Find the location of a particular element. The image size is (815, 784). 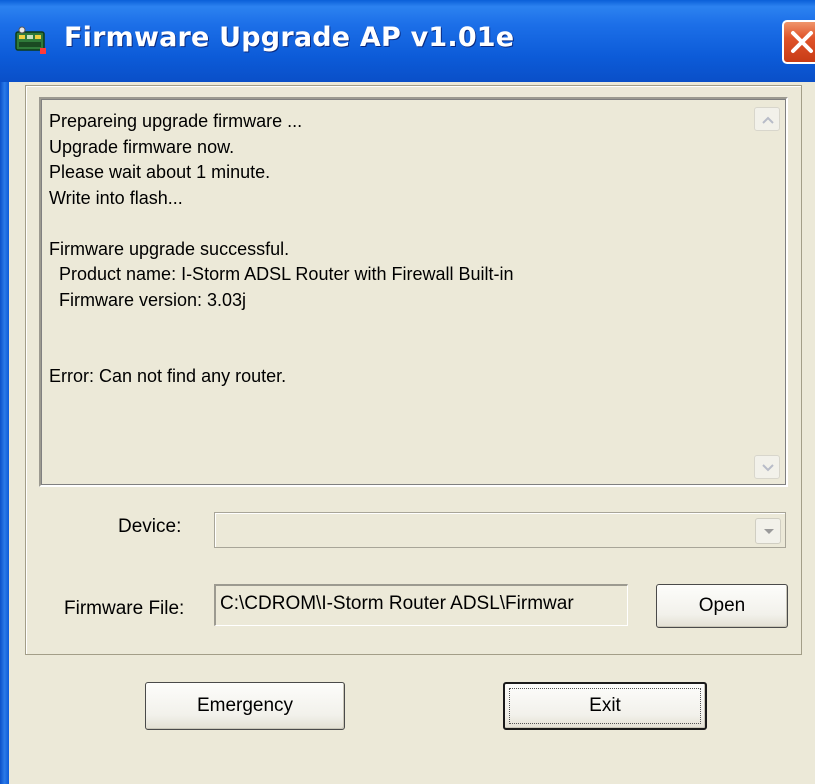

log-line: Firmware upgrade successful. is located at coordinates (169, 248).